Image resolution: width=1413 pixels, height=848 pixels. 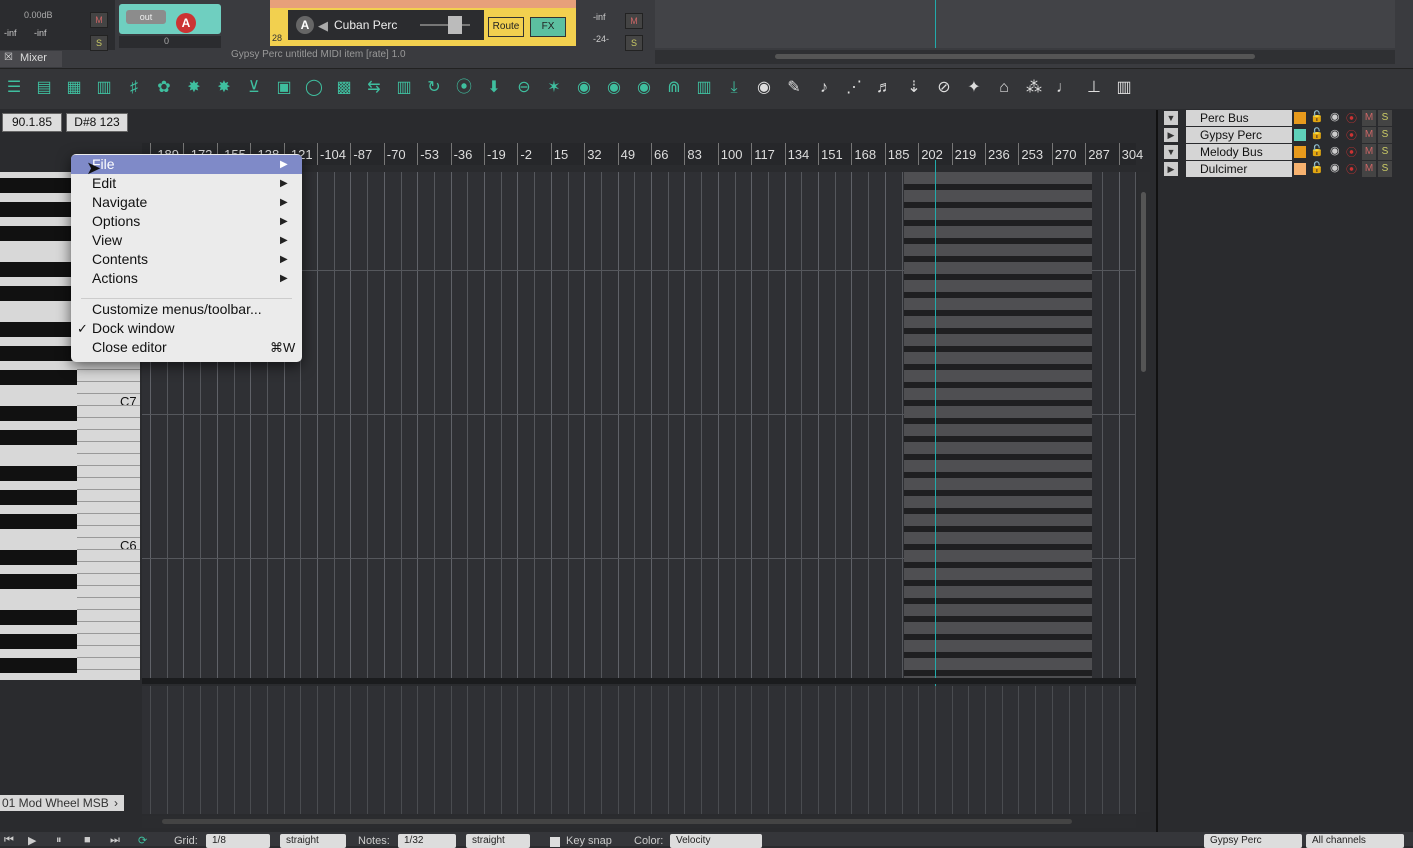 What do you see at coordinates (134, 88) in the screenshot?
I see `sharp-icon: ♯` at bounding box center [134, 88].